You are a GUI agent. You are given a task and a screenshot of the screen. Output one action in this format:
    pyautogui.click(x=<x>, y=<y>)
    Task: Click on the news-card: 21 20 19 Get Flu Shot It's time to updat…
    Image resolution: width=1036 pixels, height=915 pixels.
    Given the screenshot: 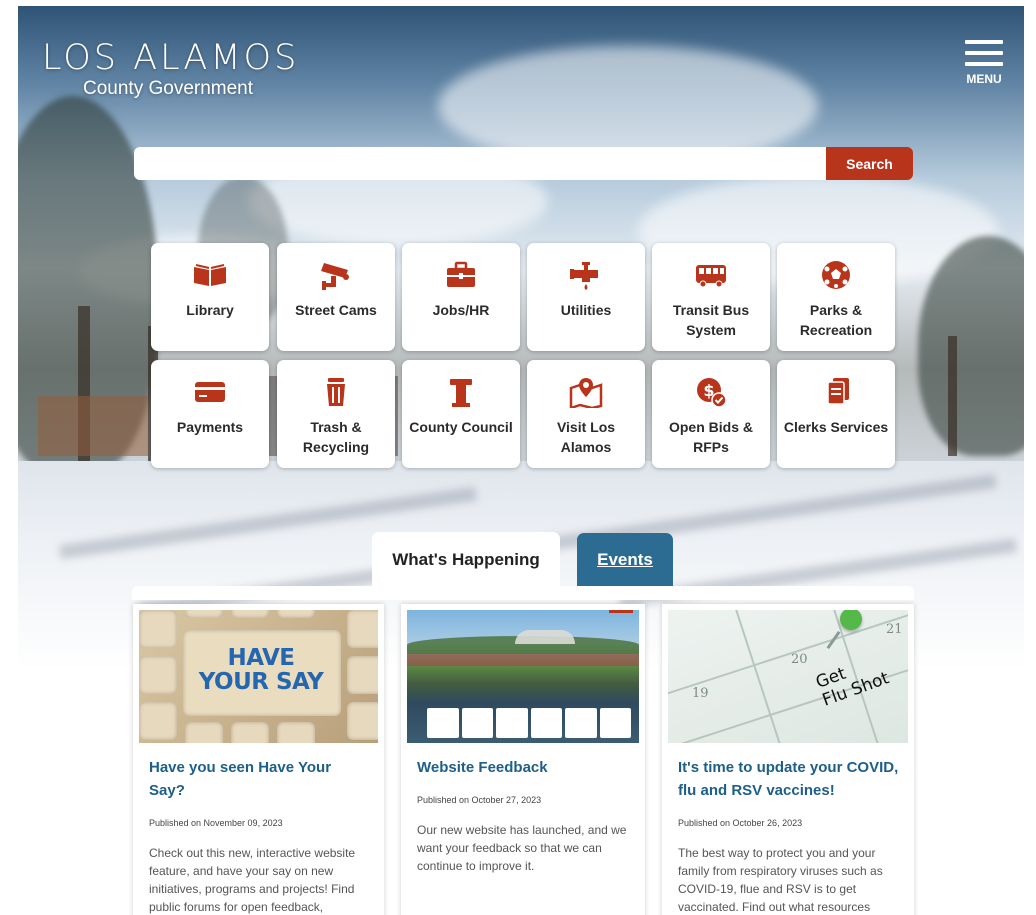 What is the action you would take?
    pyautogui.click(x=788, y=759)
    